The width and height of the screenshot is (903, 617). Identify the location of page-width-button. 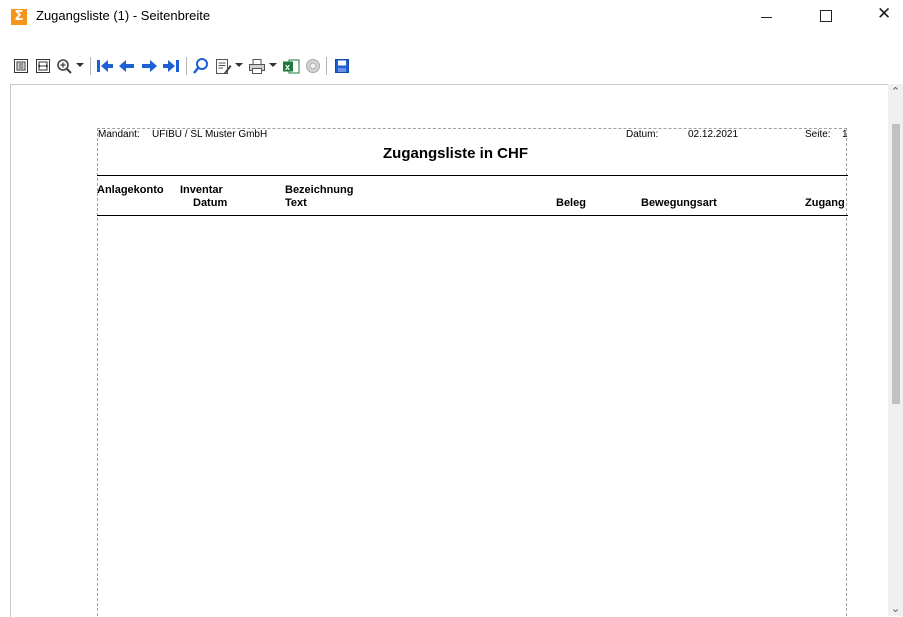
(43, 66).